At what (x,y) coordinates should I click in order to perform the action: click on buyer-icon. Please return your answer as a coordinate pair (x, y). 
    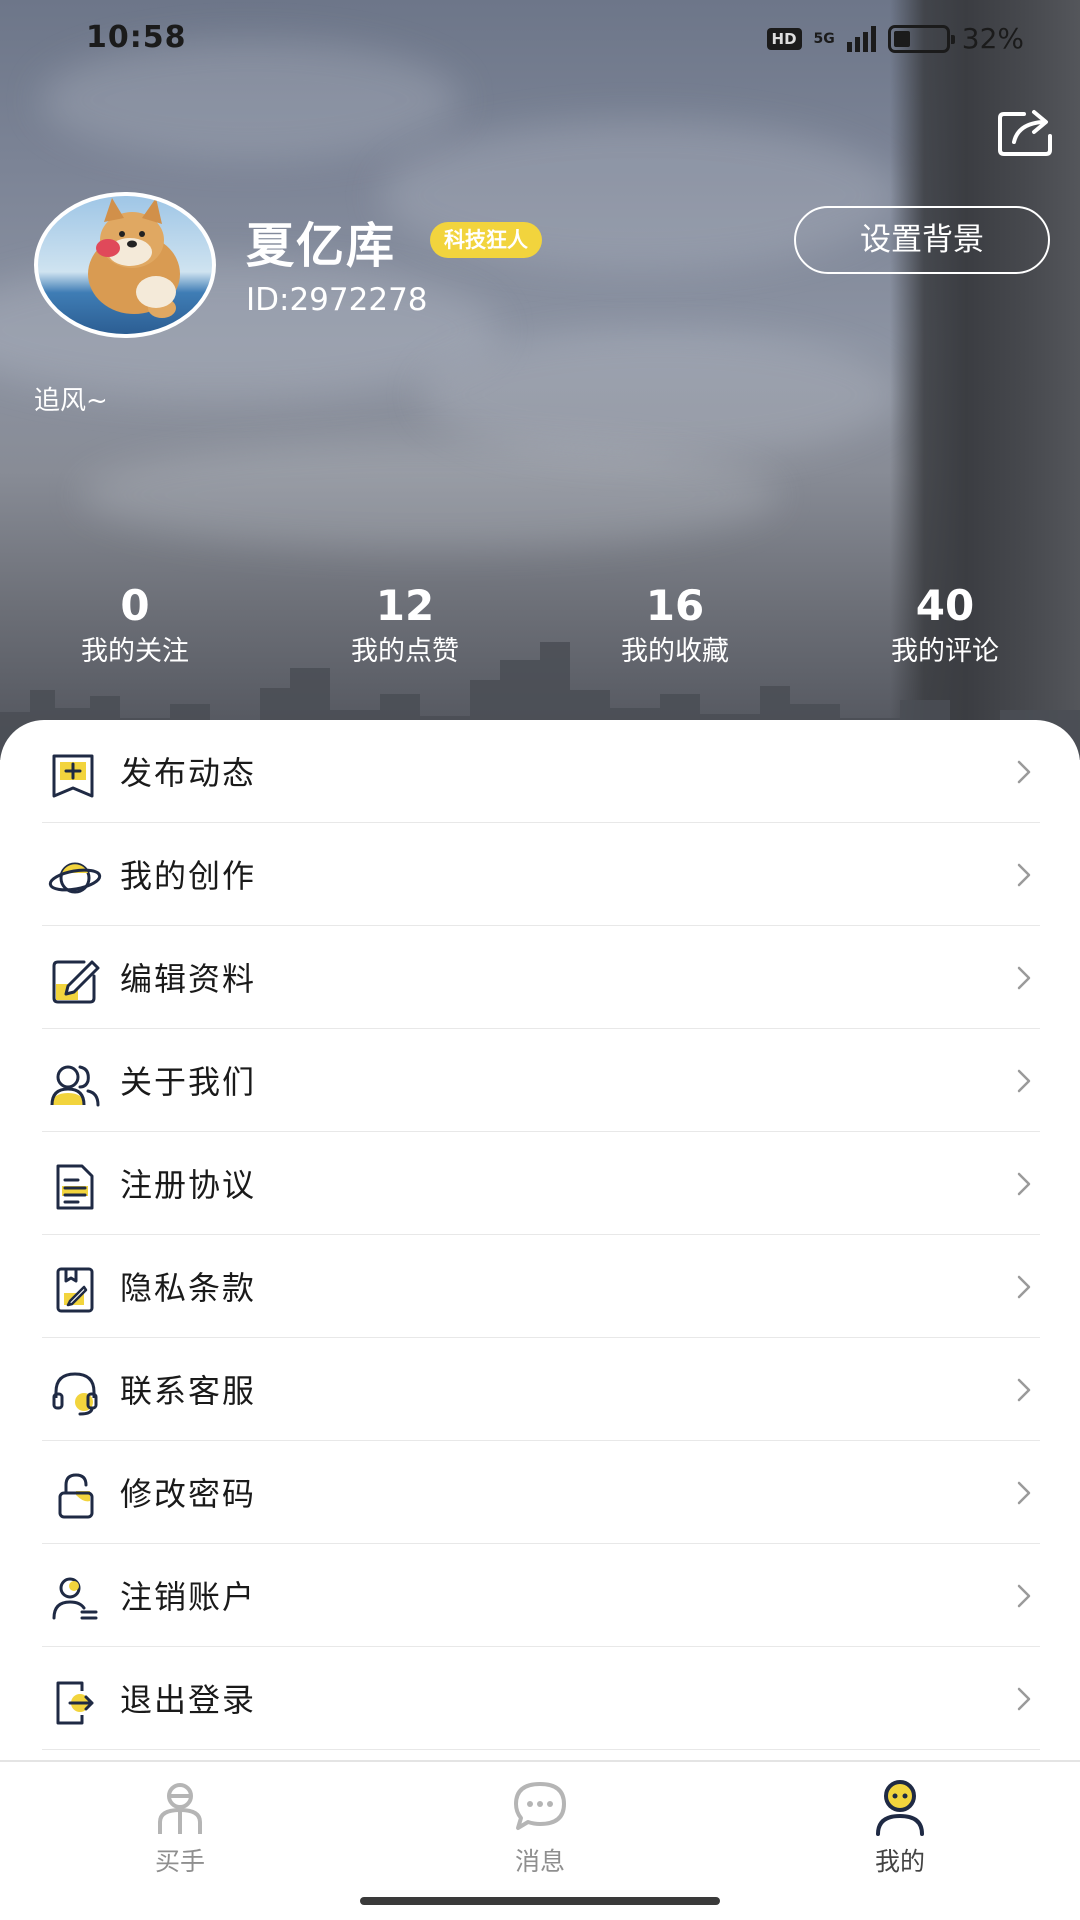
    Looking at the image, I should click on (180, 1808).